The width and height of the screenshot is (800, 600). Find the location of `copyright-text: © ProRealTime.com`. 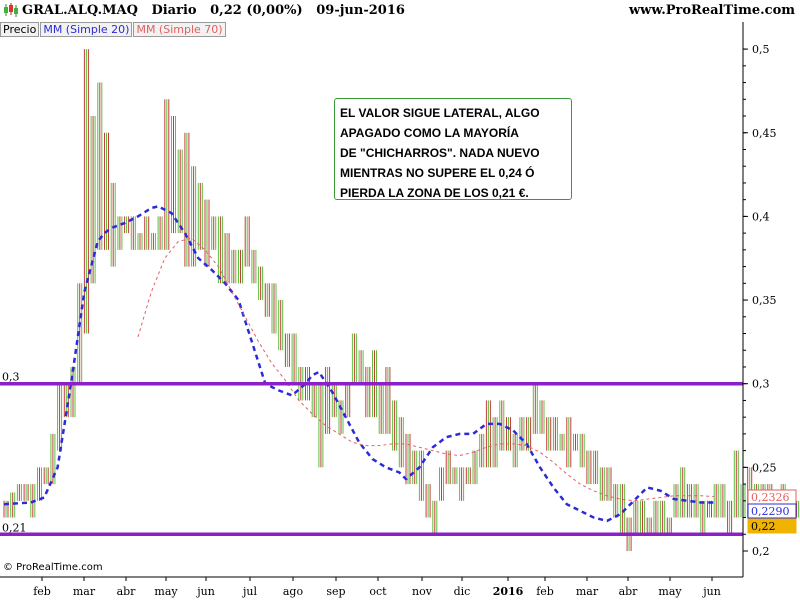

copyright-text: © ProRealTime.com is located at coordinates (53, 567).